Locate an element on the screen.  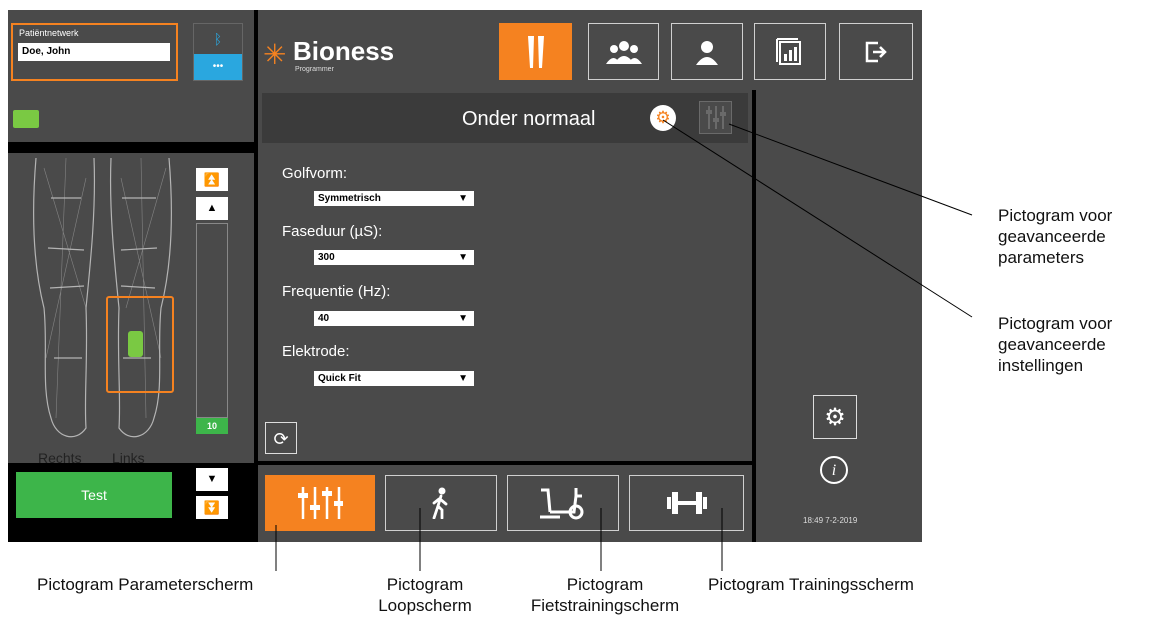
callout-bike-screen: Pictogram Fietstrainingscherm is located at coordinates (605, 595).